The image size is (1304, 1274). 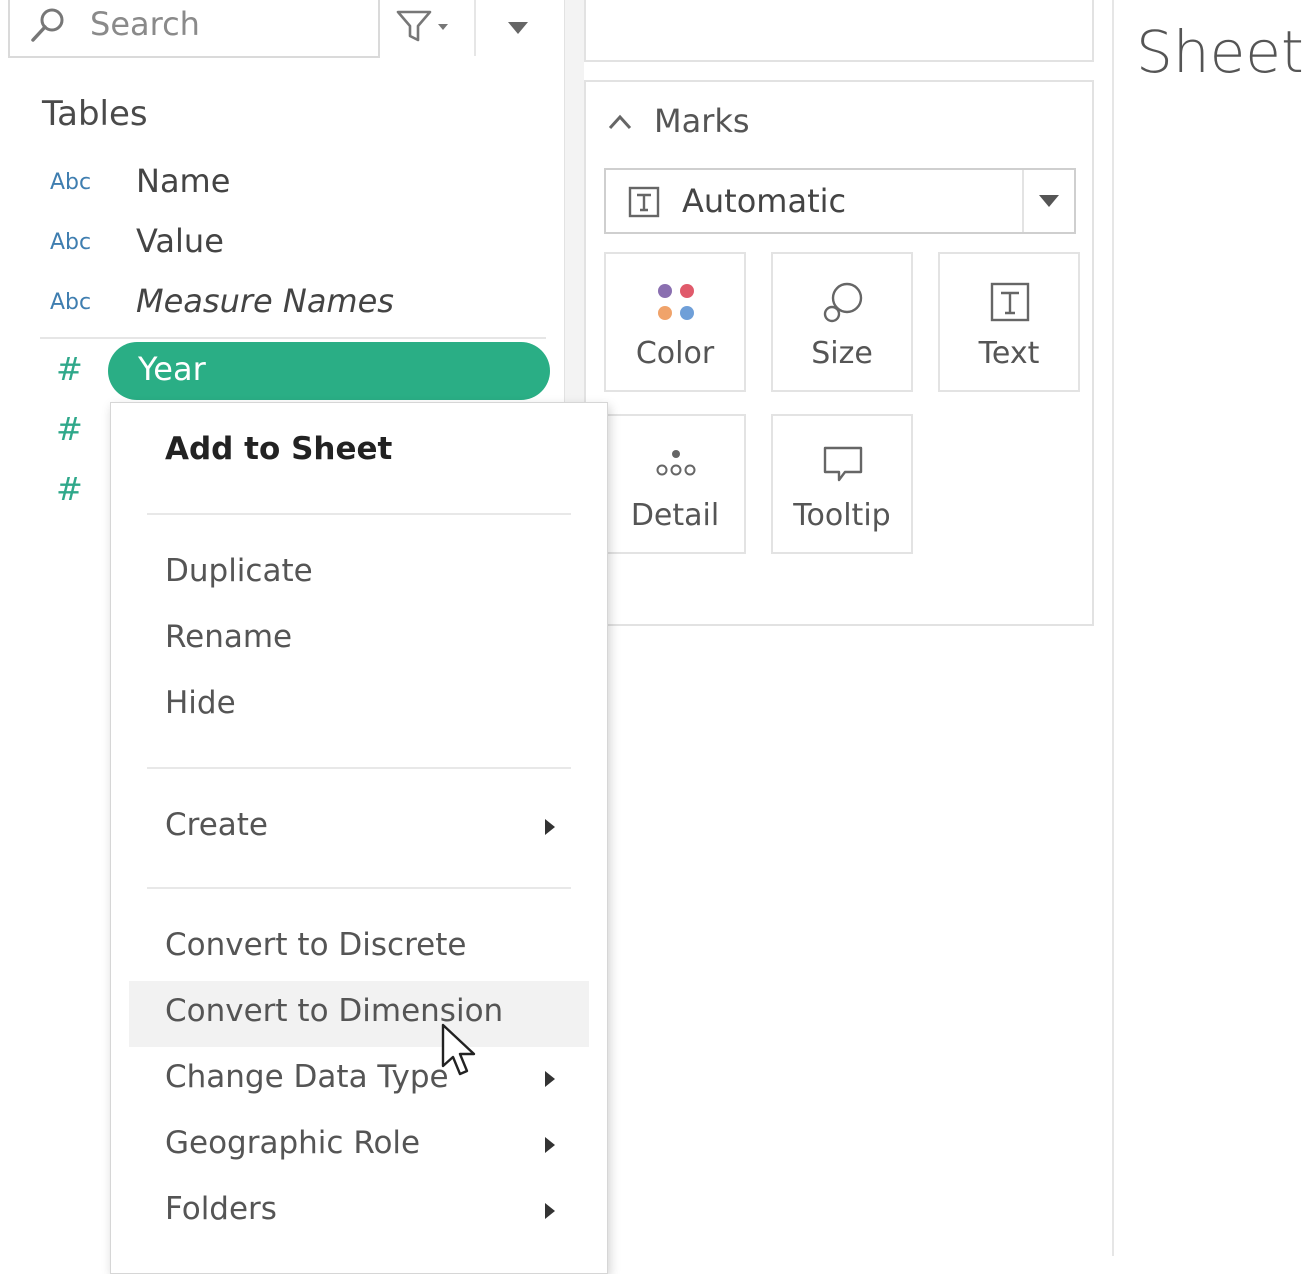 What do you see at coordinates (221, 1209) in the screenshot?
I see `menu-item-label: Folders` at bounding box center [221, 1209].